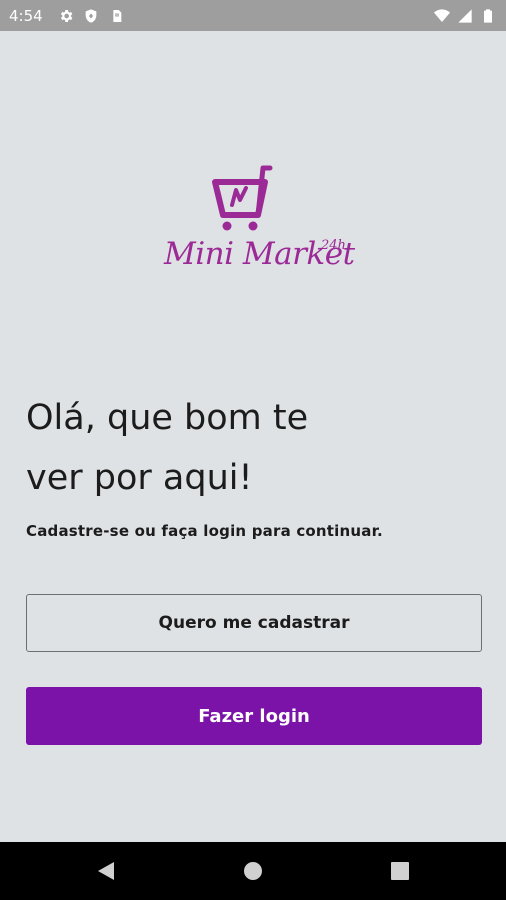 The width and height of the screenshot is (506, 900). I want to click on greeting-line-2: ver por aqui!, so click(139, 478).